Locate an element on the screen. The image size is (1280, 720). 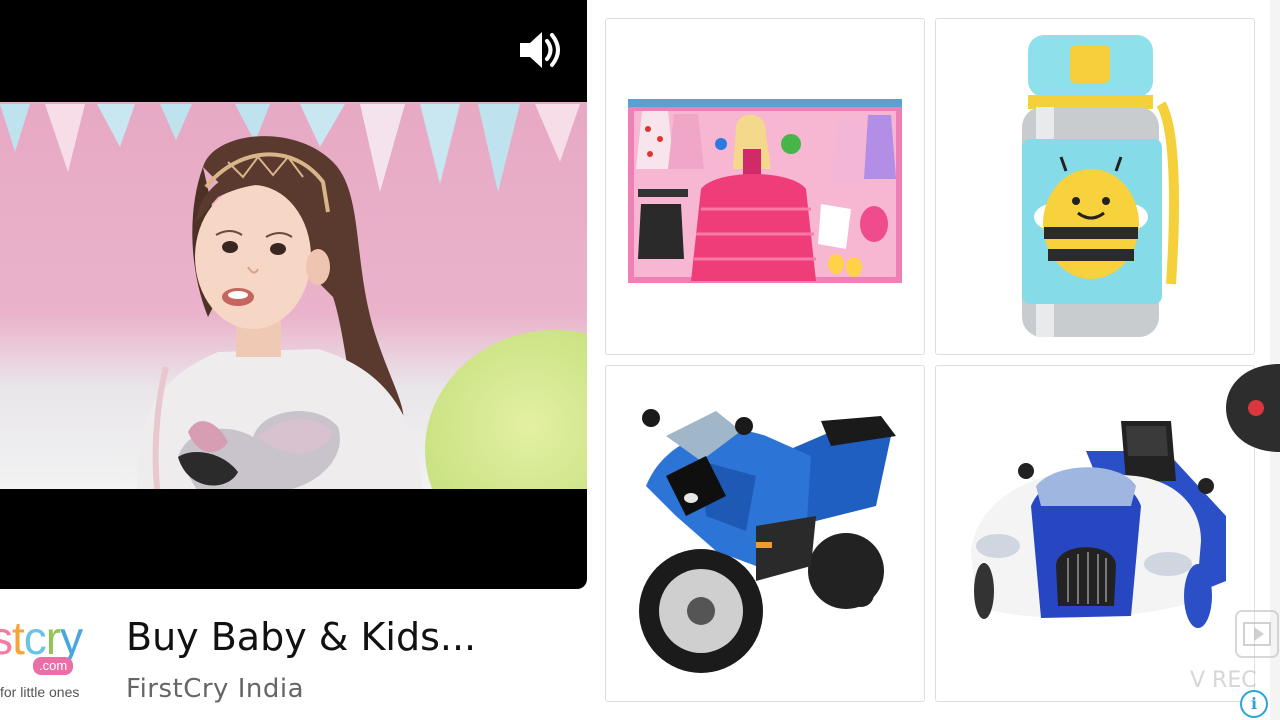
video-play-overlay-icon is located at coordinates (1257, 634).